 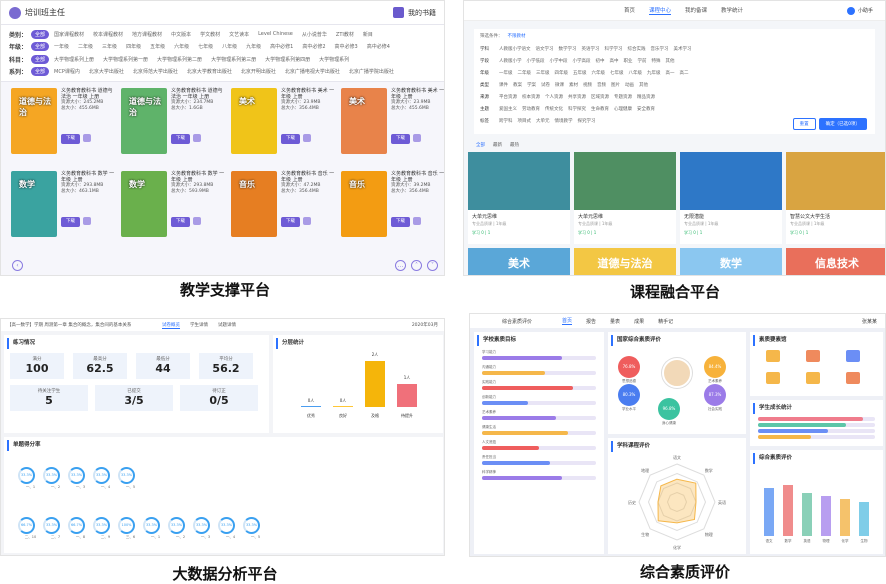 What do you see at coordinates (287, 59) in the screenshot?
I see `filter-option: 大学物理系列第四册` at bounding box center [287, 59].